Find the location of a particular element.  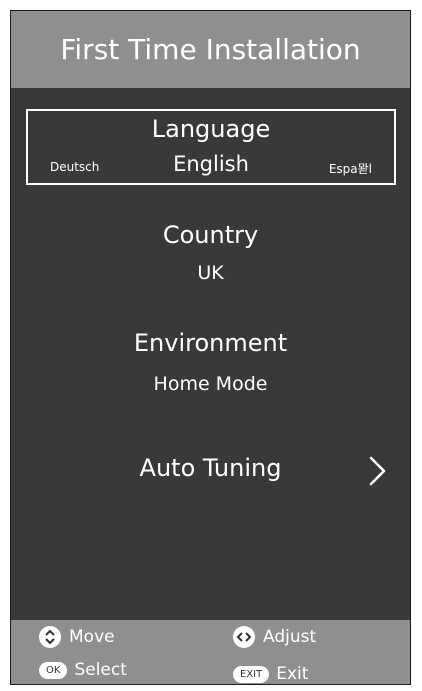

language-next-option: Espa뫋l is located at coordinates (350, 168).